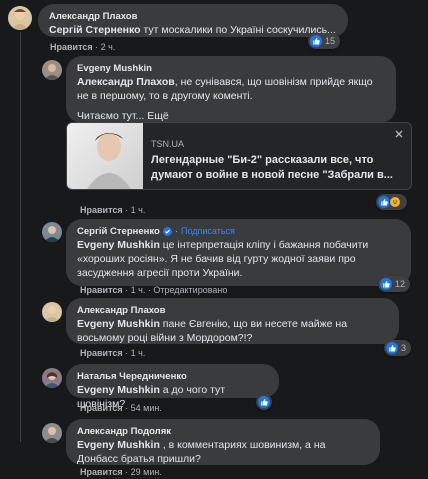  I want to click on reaction-count: 3, so click(398, 348).